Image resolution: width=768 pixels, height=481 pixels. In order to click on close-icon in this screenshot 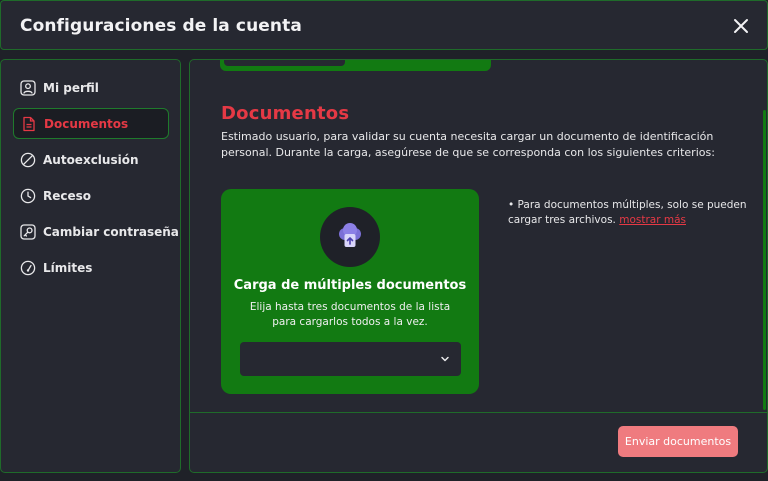, I will do `click(741, 26)`.